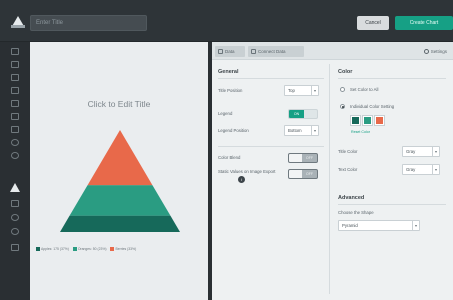 Image resolution: width=453 pixels, height=300 pixels. Describe the element at coordinates (119, 104) in the screenshot. I see `chart-title: Click to Edit Title` at that location.